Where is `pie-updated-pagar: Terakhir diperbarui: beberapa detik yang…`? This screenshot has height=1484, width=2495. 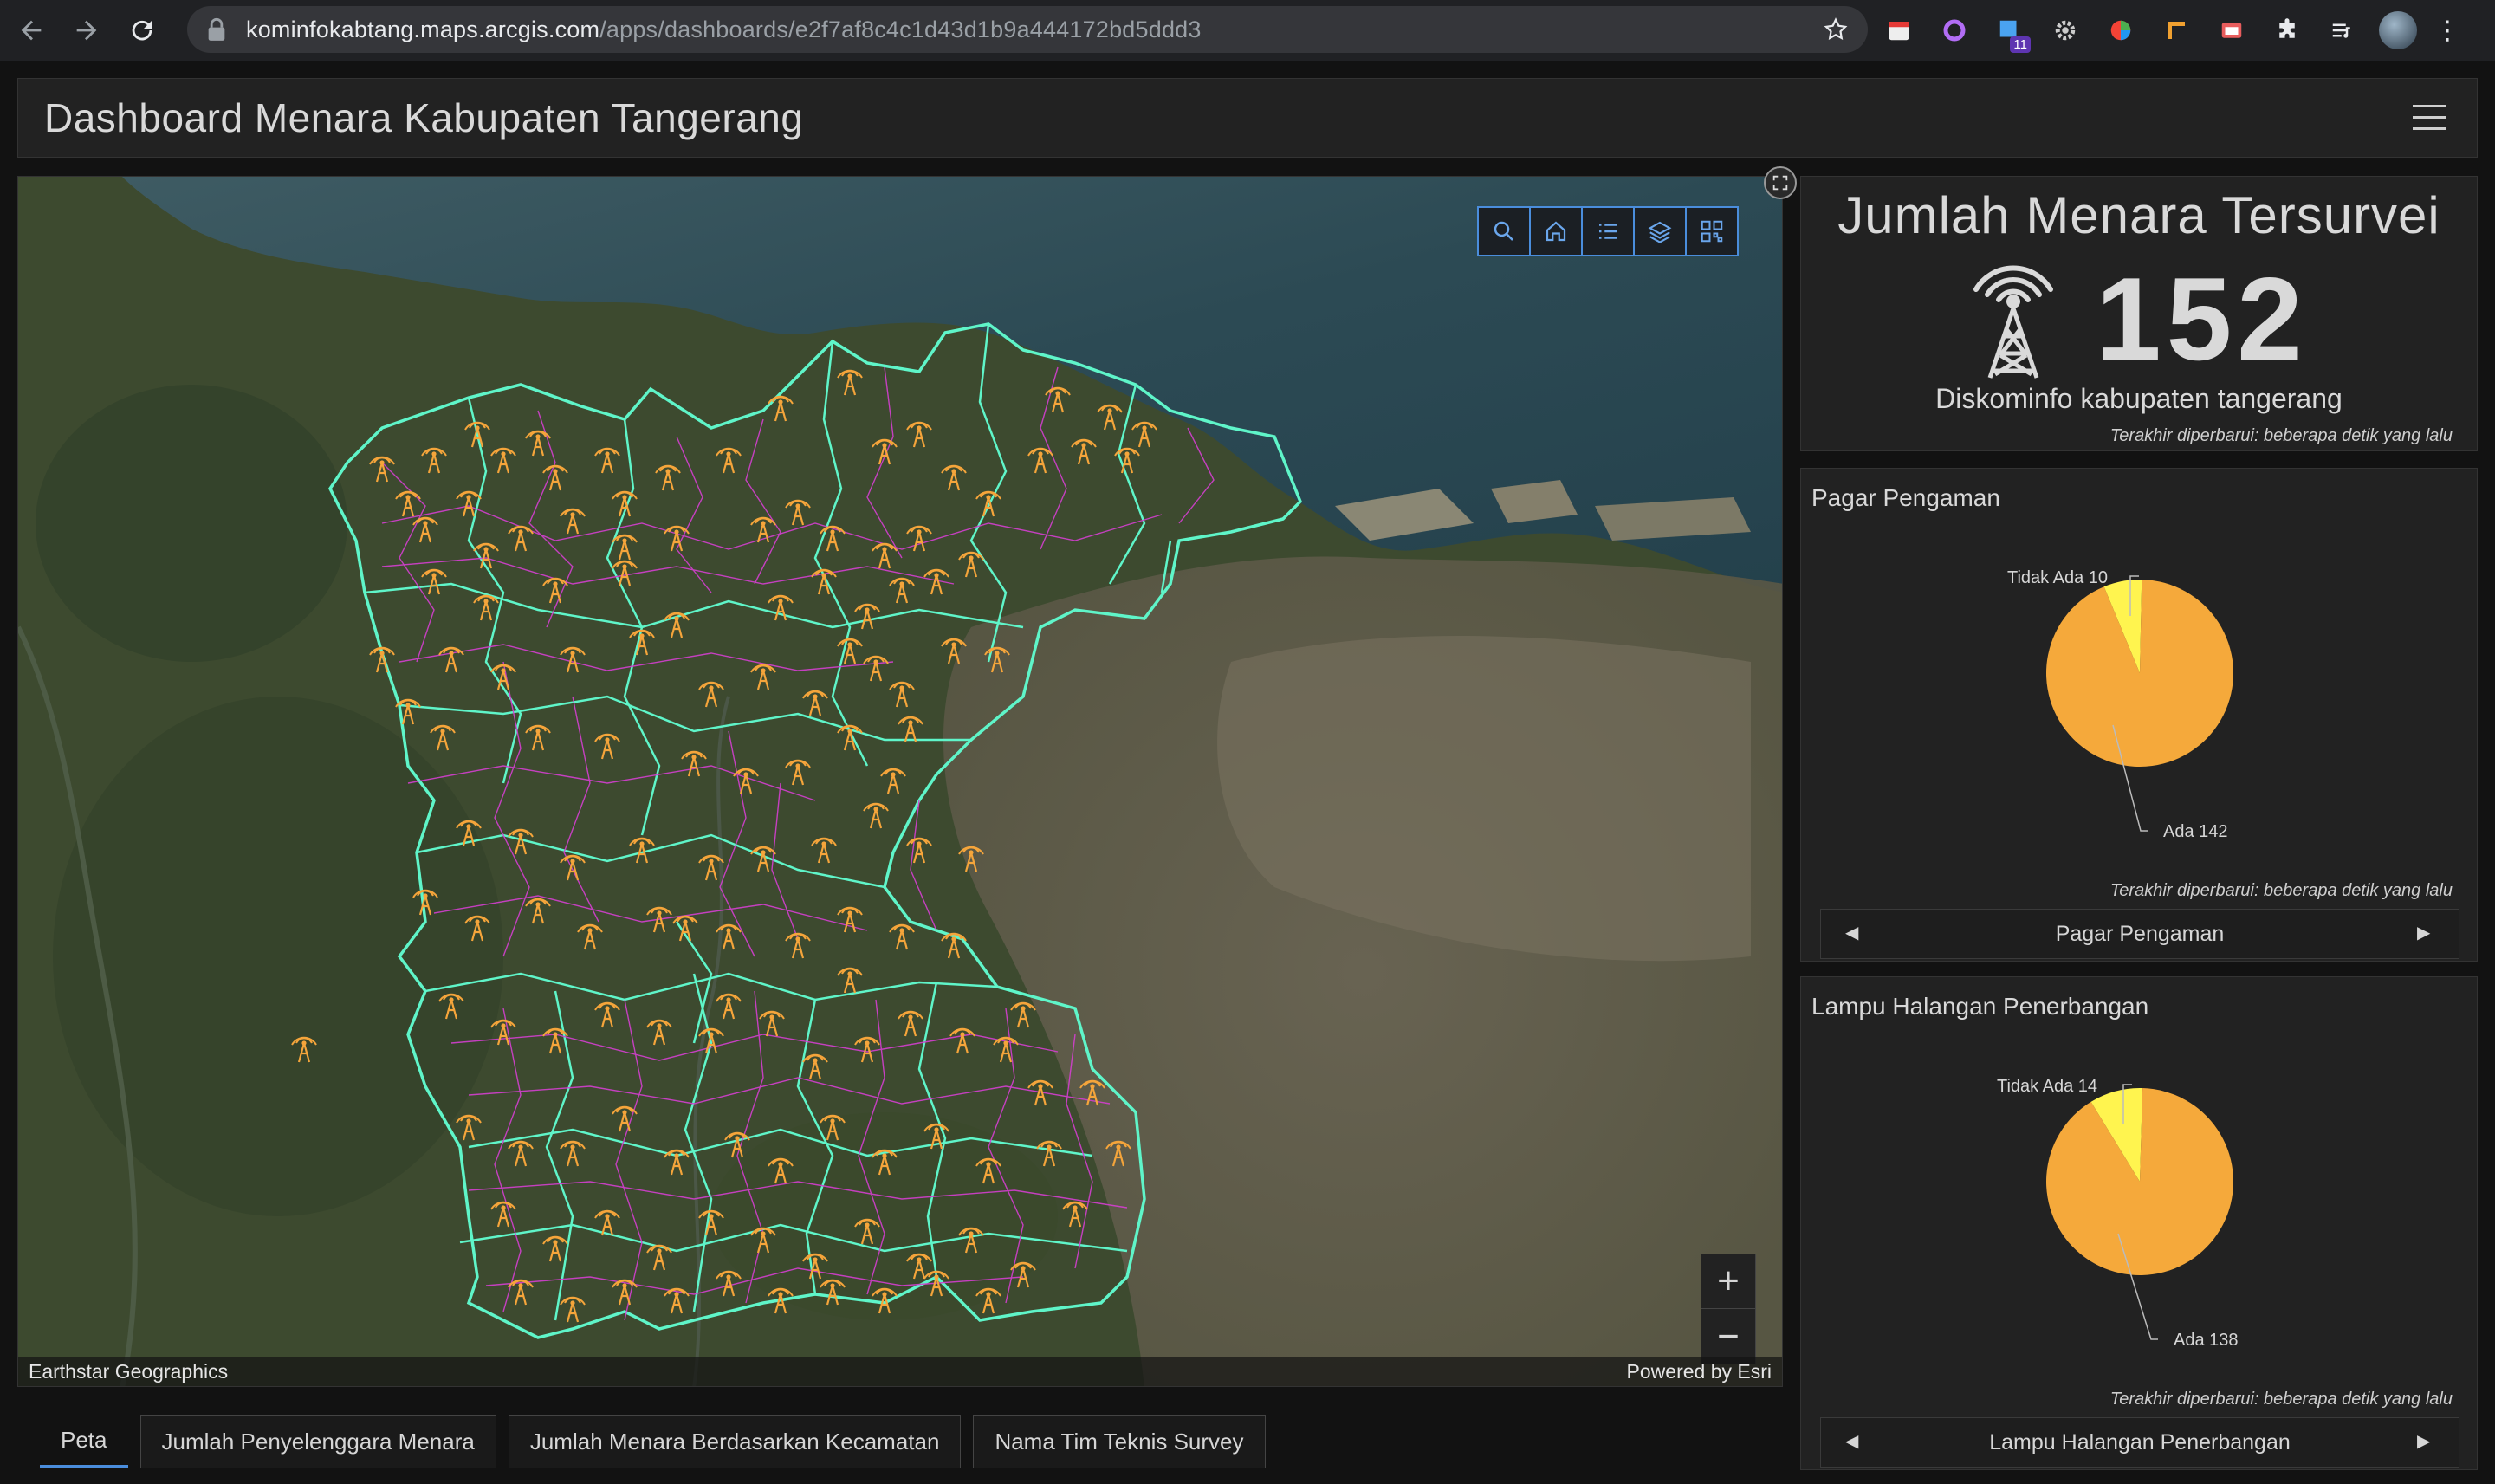
pie-updated-pagar: Terakhir diperbarui: beberapa detik yang… is located at coordinates (2281, 890).